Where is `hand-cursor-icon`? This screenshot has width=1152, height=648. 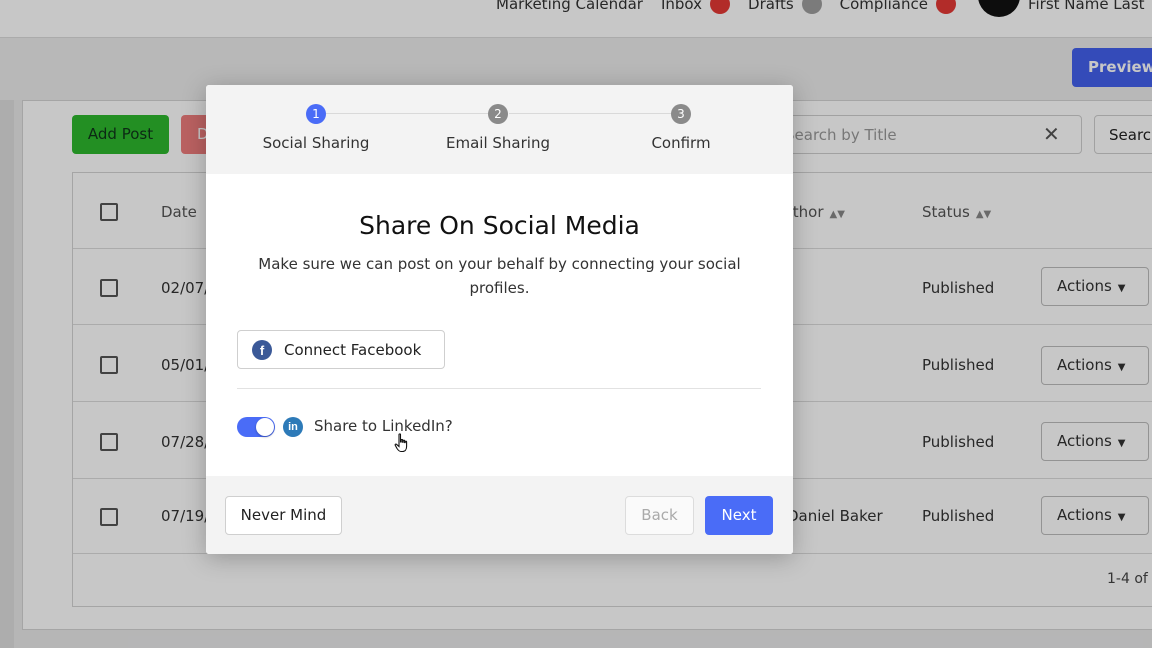 hand-cursor-icon is located at coordinates (401, 443).